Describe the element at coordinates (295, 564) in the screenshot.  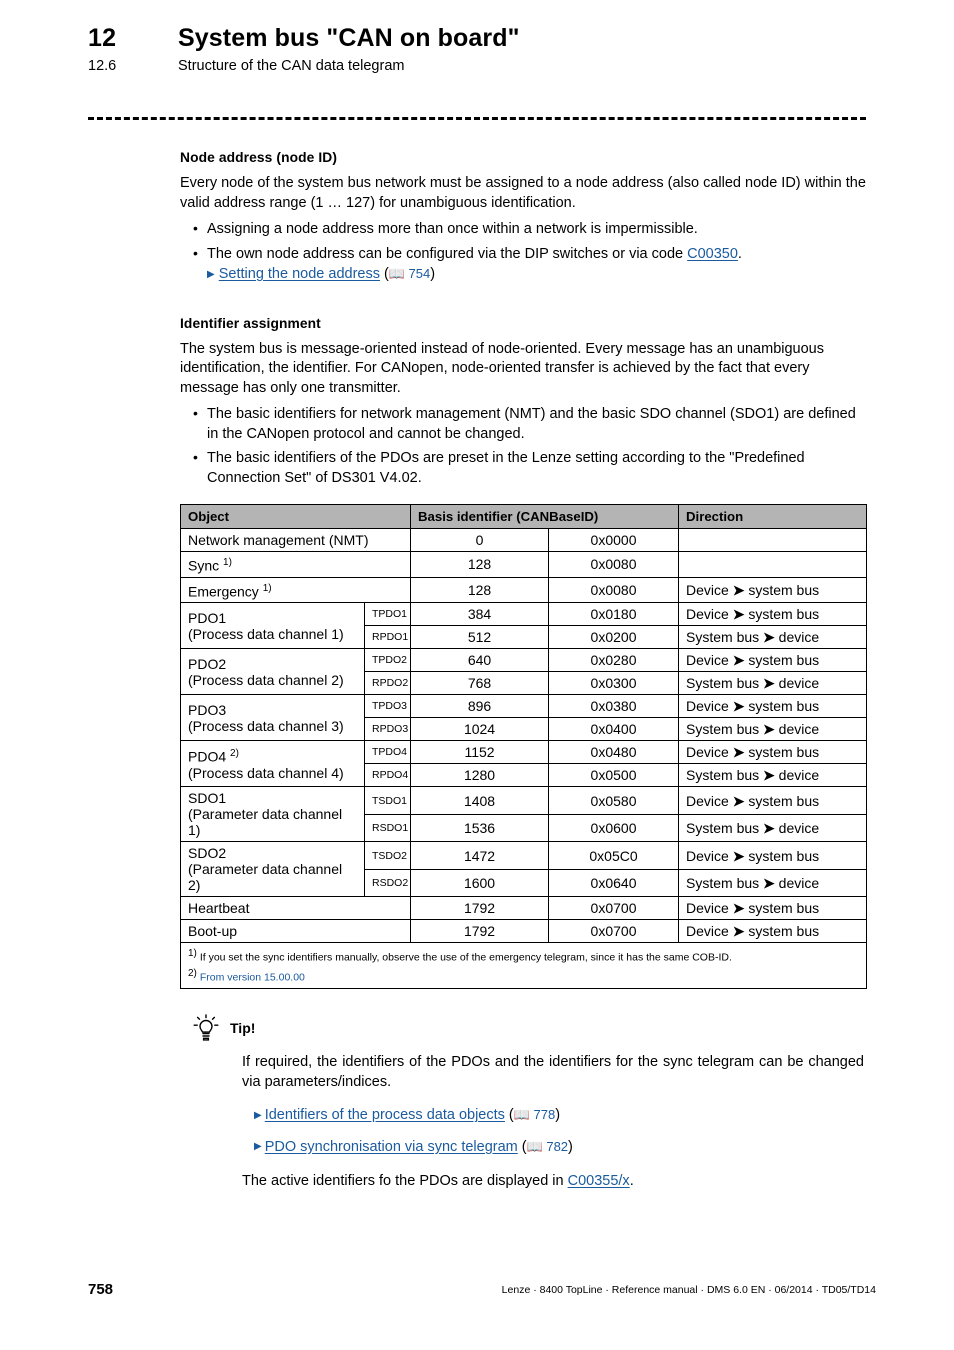
I see `cell-object: Sync 1)` at that location.